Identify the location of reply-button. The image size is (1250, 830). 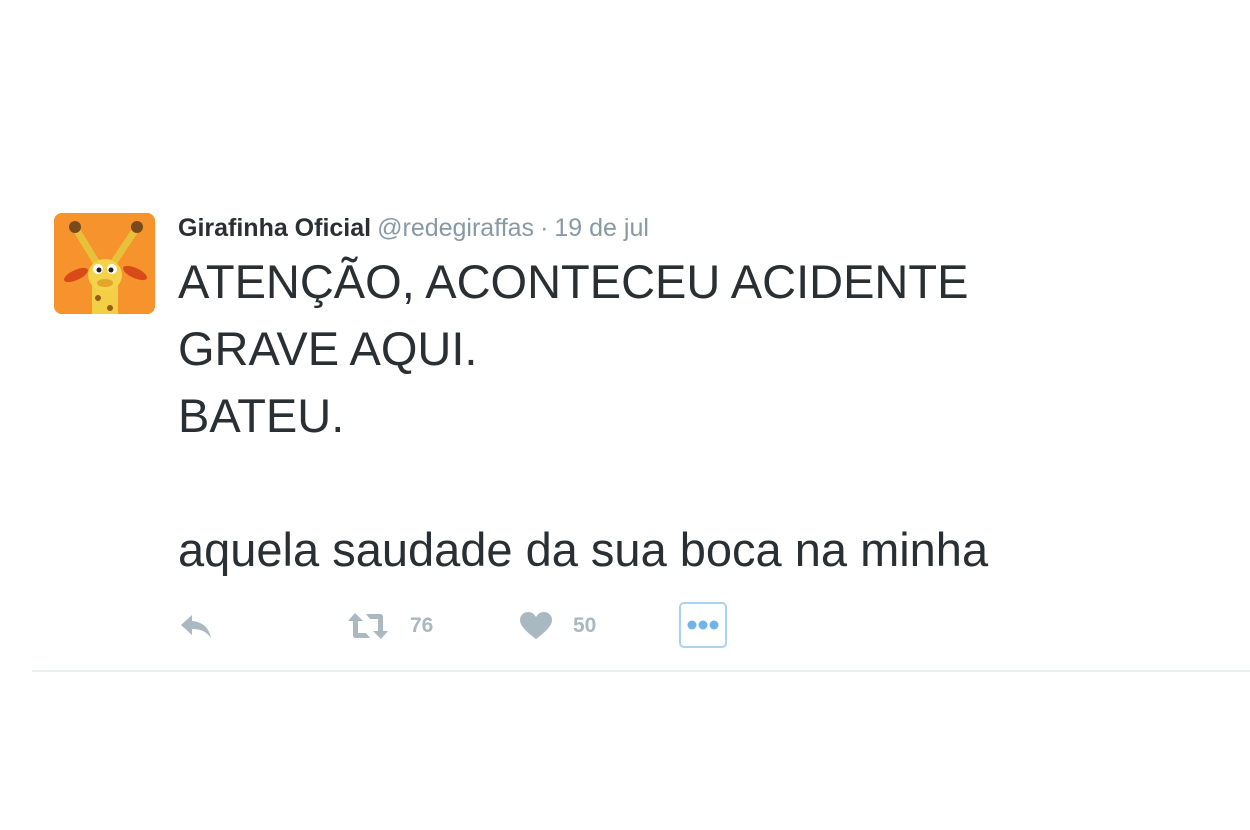
(196, 626).